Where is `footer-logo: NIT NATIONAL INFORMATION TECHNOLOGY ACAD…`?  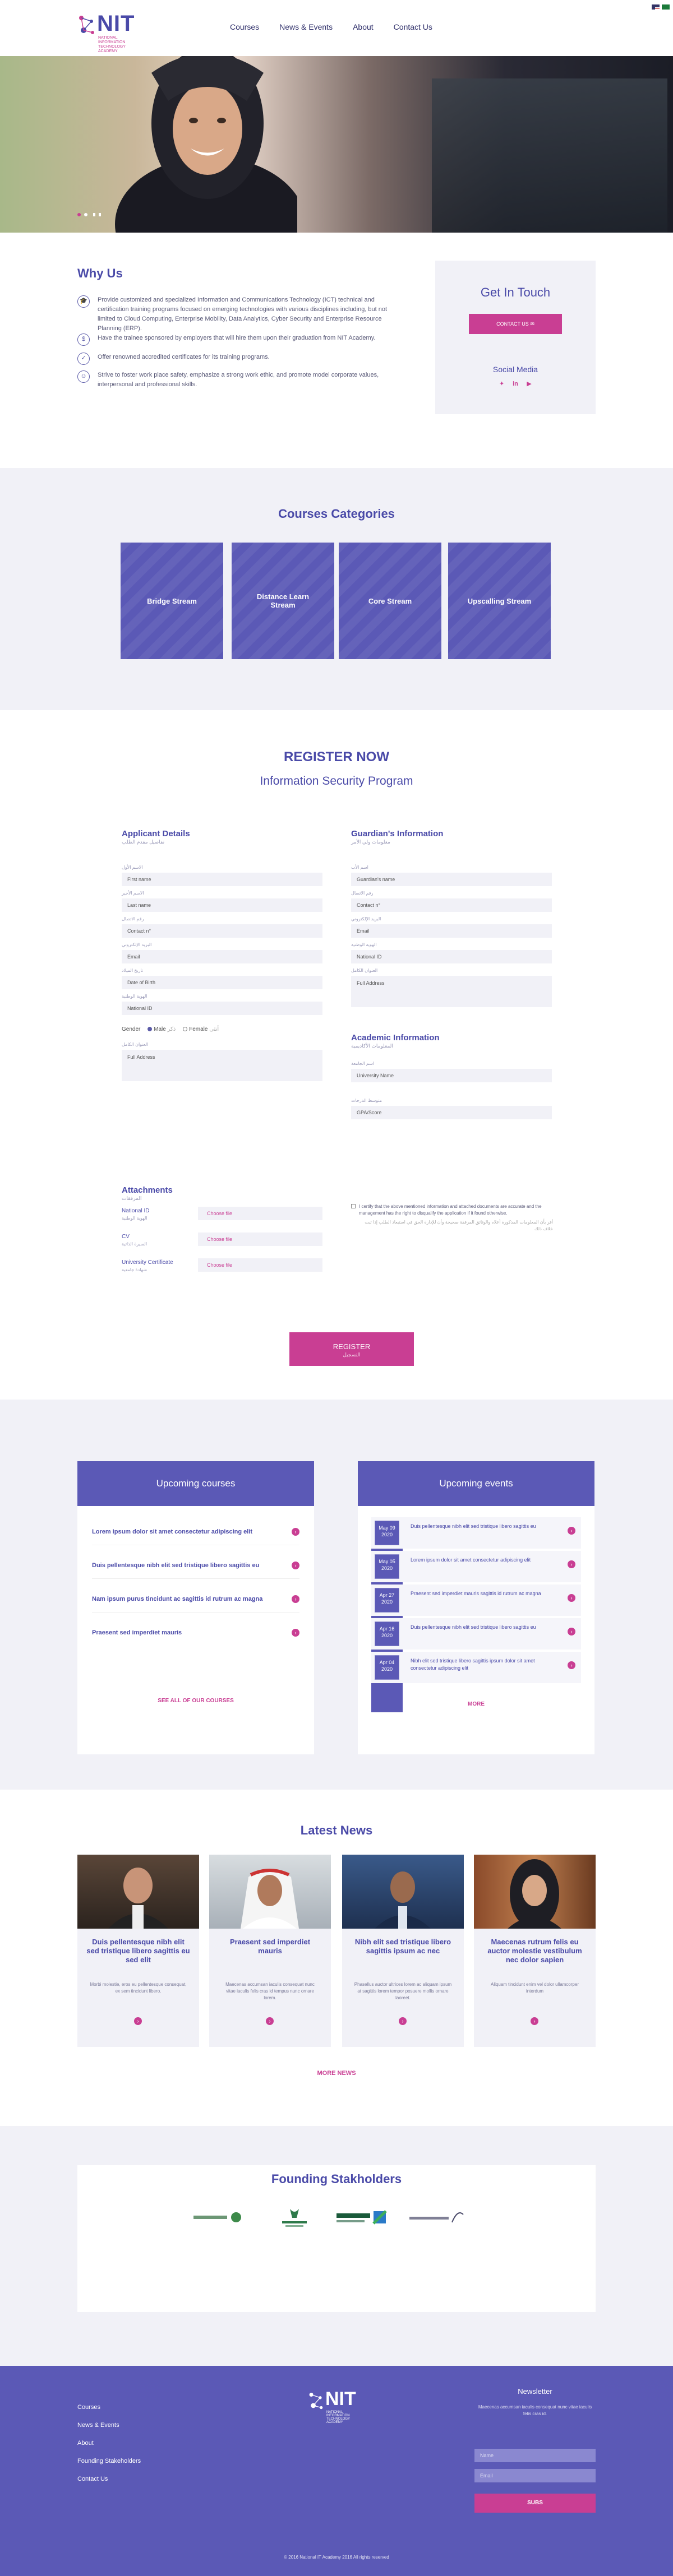
footer-logo: NIT NATIONAL INFORMATION TECHNOLOGY ACAD… is located at coordinates (336, 2406).